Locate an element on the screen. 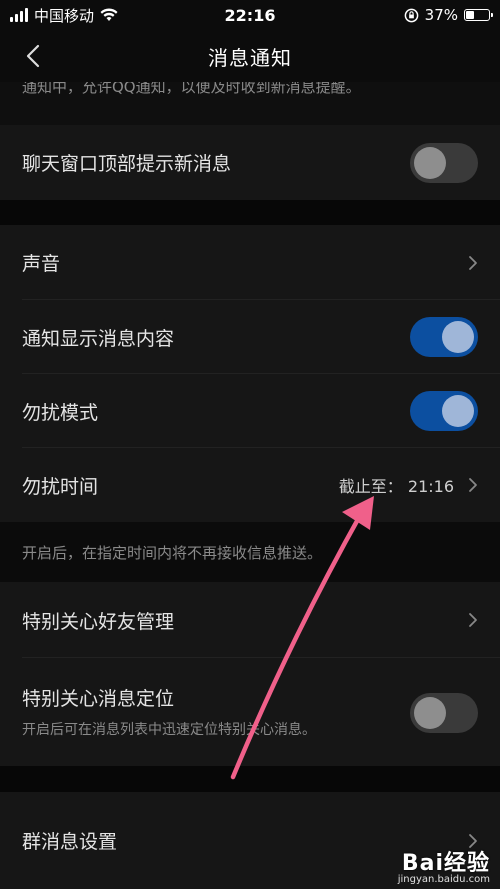 This screenshot has width=500, height=889. back-button is located at coordinates (33, 56).